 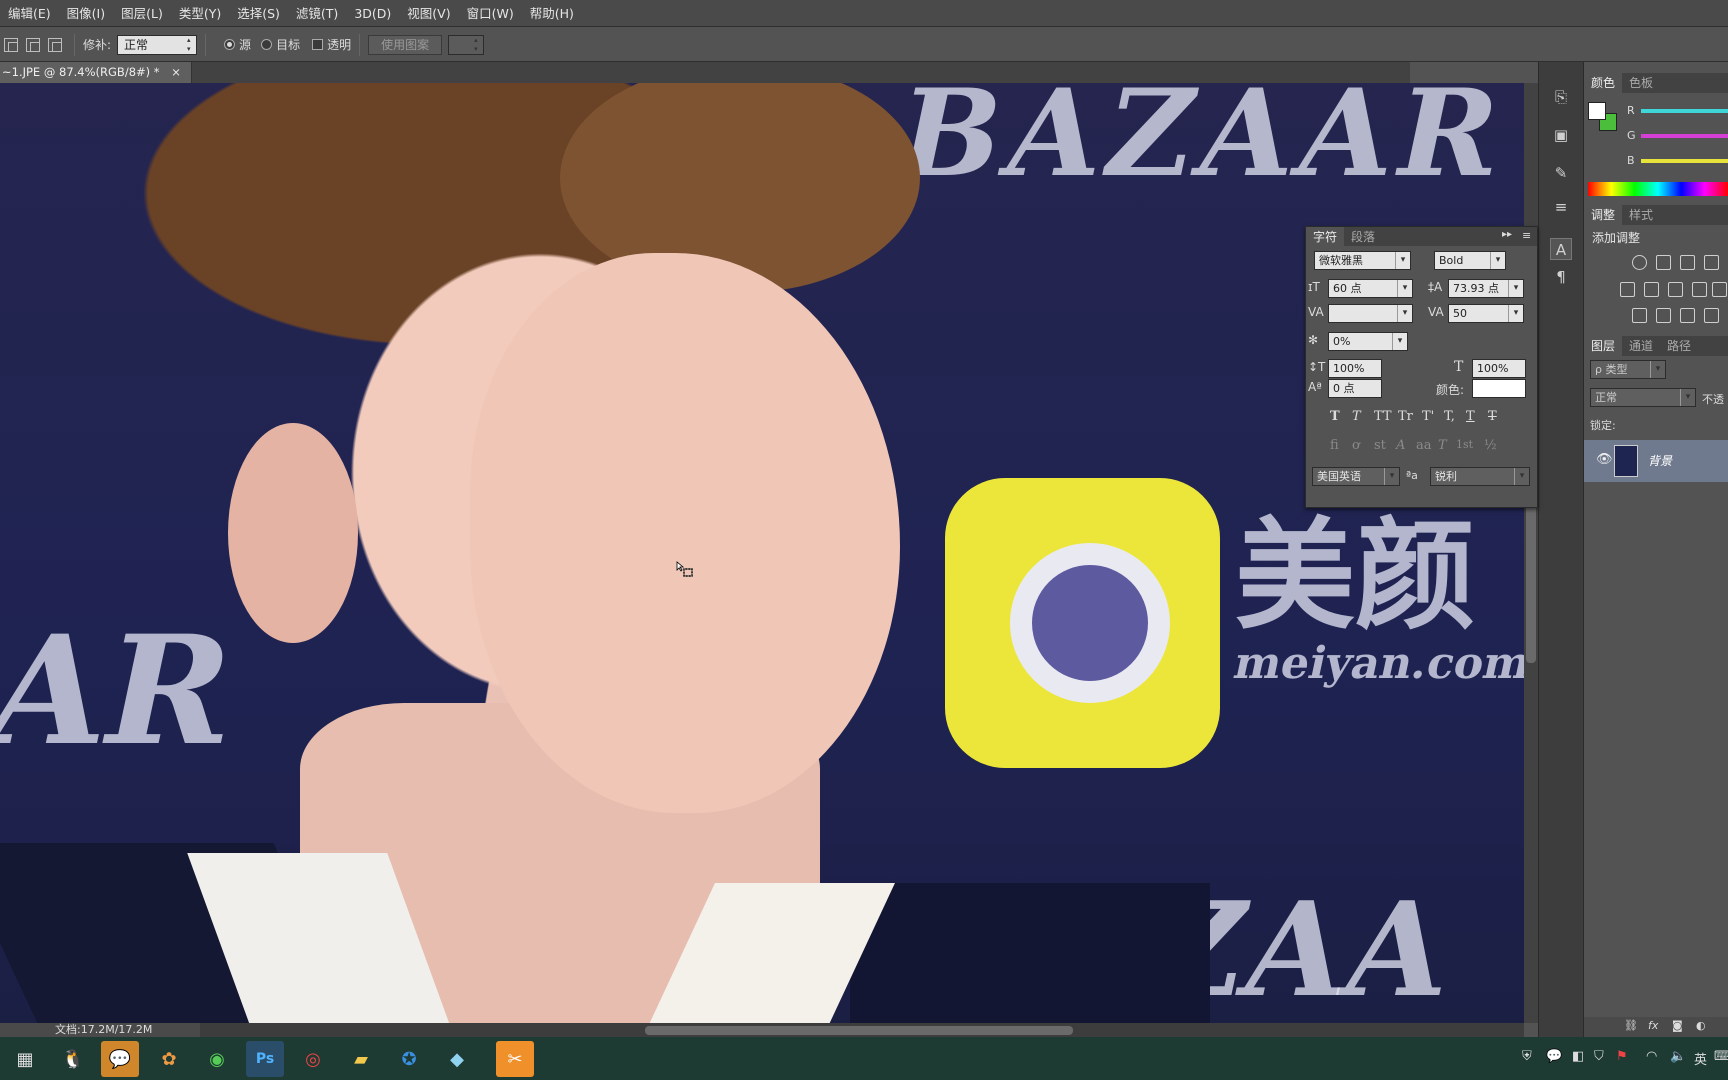 I want to click on brush-presets-icon: ≡, so click(x=1561, y=207).